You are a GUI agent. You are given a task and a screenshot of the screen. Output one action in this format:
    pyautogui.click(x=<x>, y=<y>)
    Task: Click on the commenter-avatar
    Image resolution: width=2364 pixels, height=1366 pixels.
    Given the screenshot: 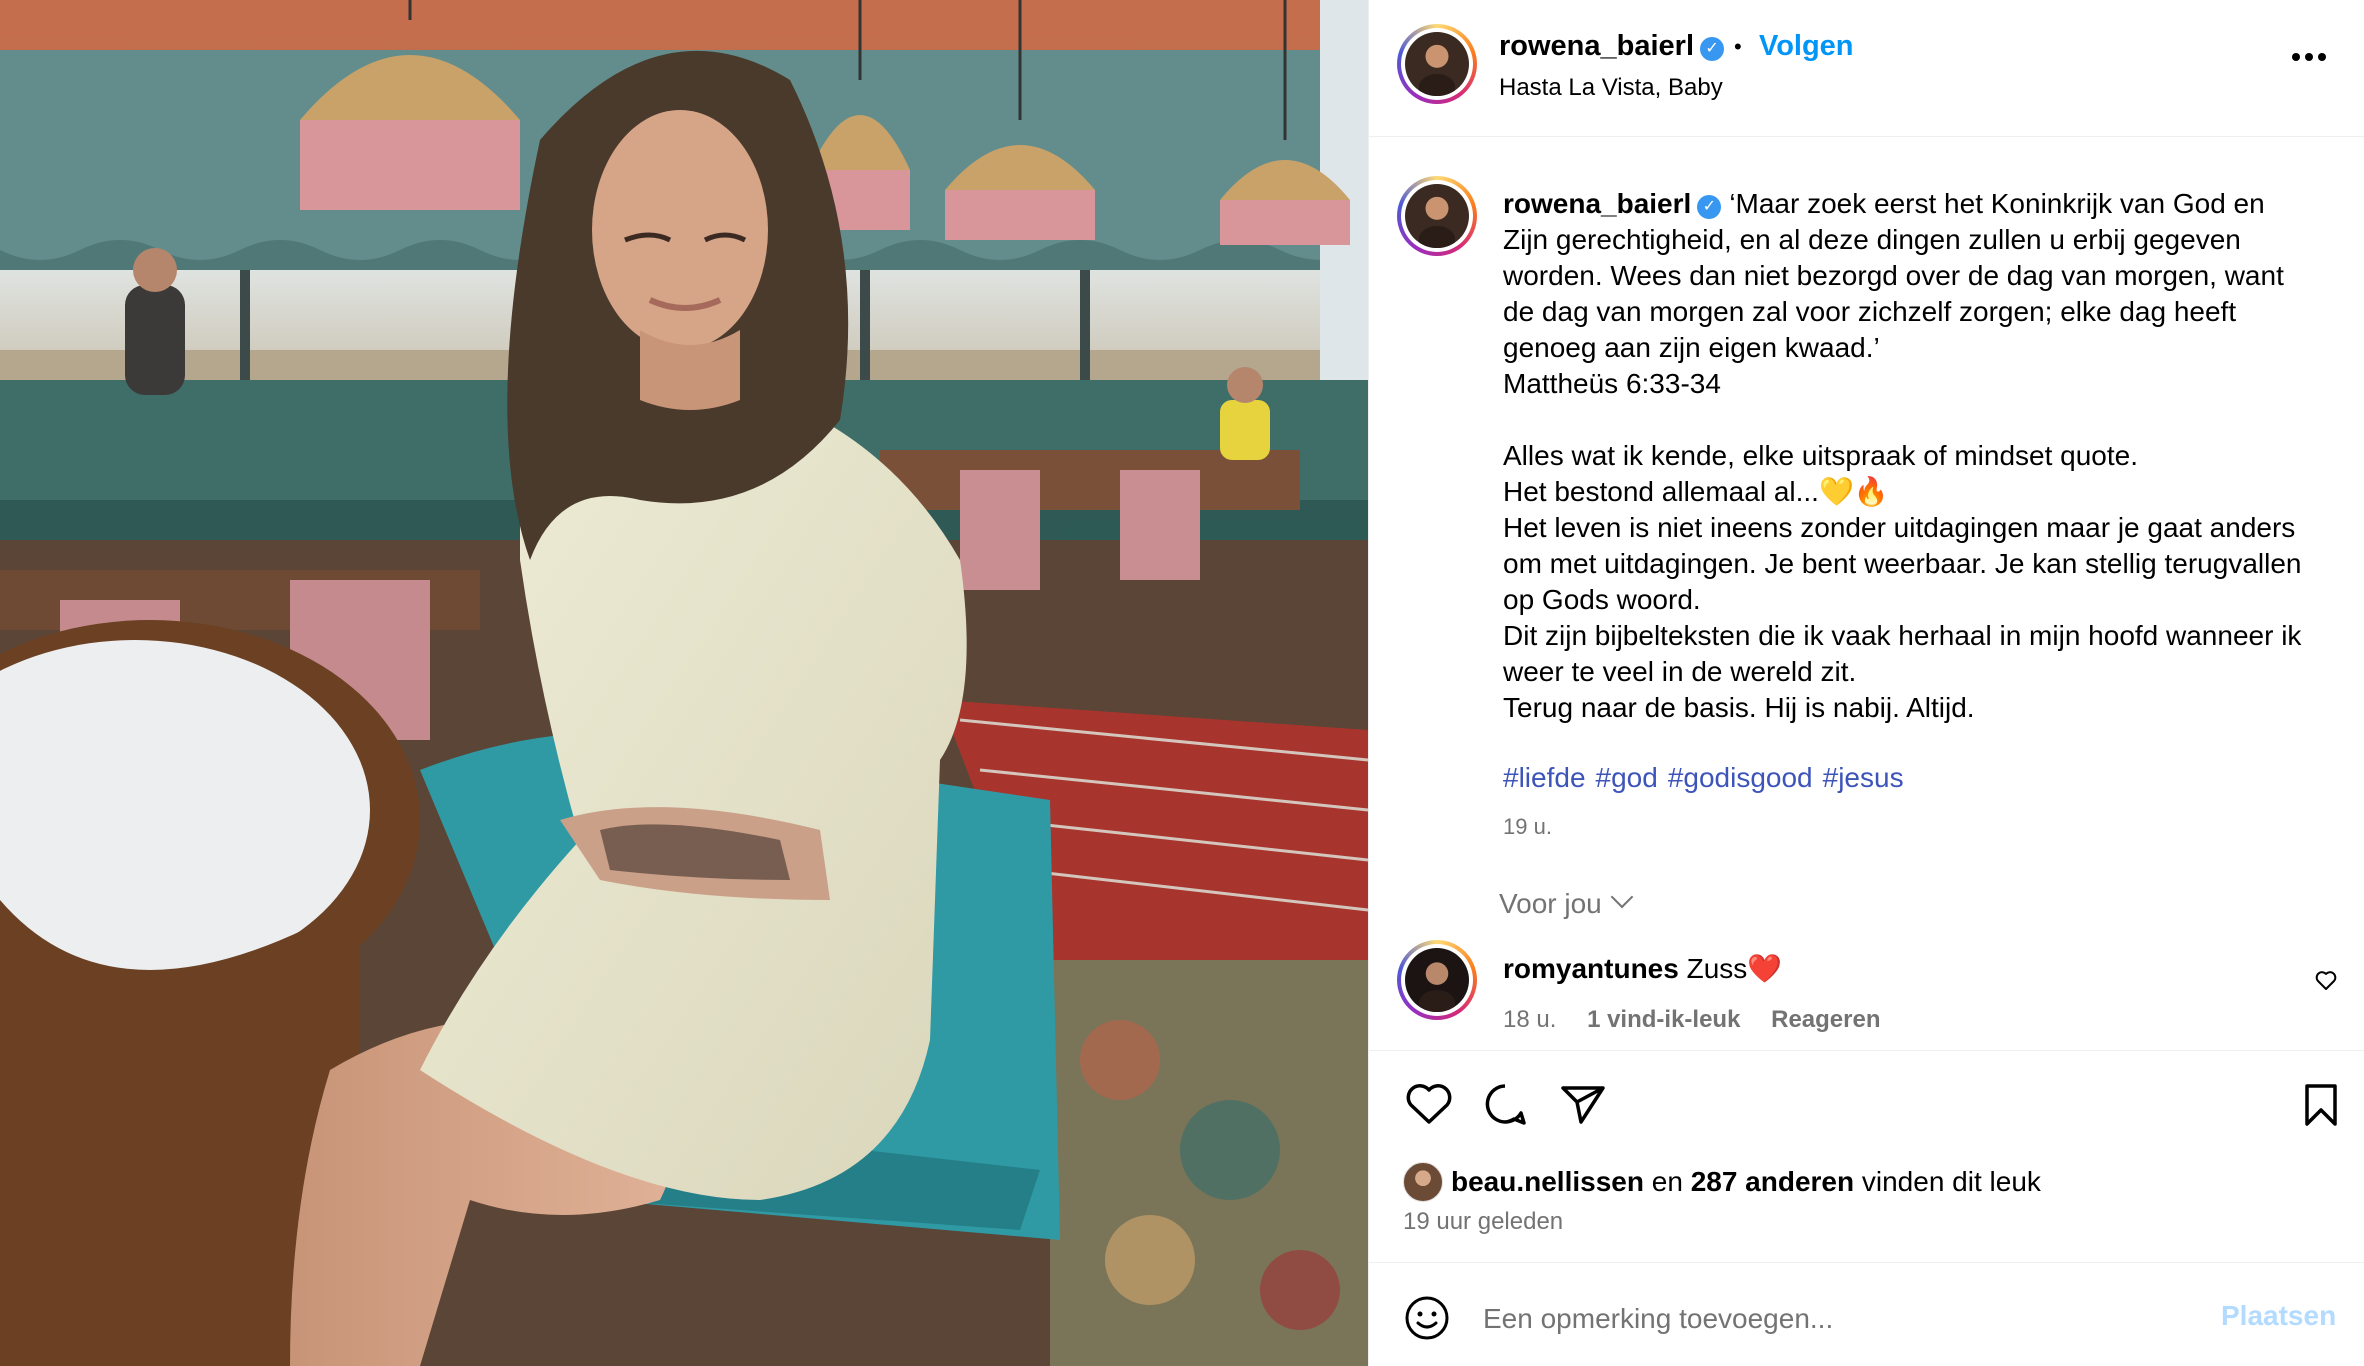 What is the action you would take?
    pyautogui.click(x=1437, y=980)
    